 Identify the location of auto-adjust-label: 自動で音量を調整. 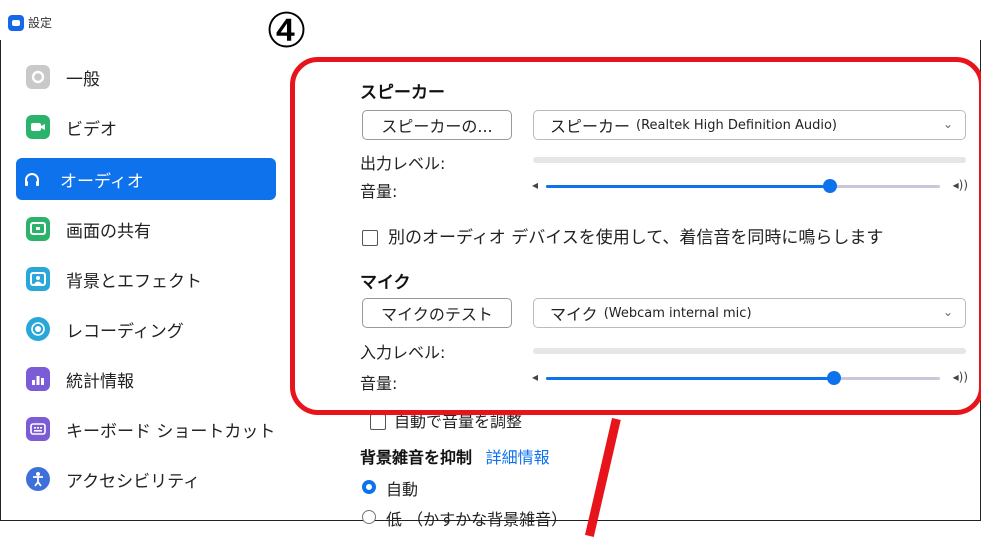
(458, 421).